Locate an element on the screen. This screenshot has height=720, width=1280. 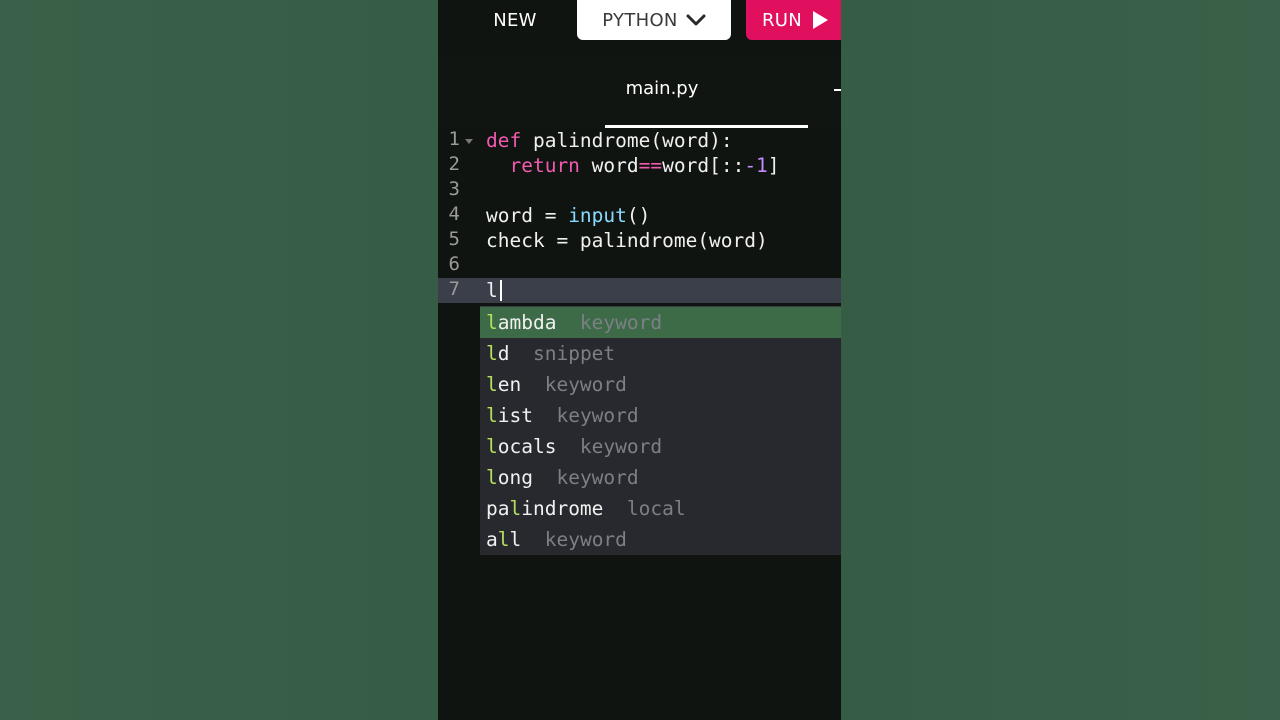
autocomplete-suggestion: len keyword is located at coordinates (556, 384).